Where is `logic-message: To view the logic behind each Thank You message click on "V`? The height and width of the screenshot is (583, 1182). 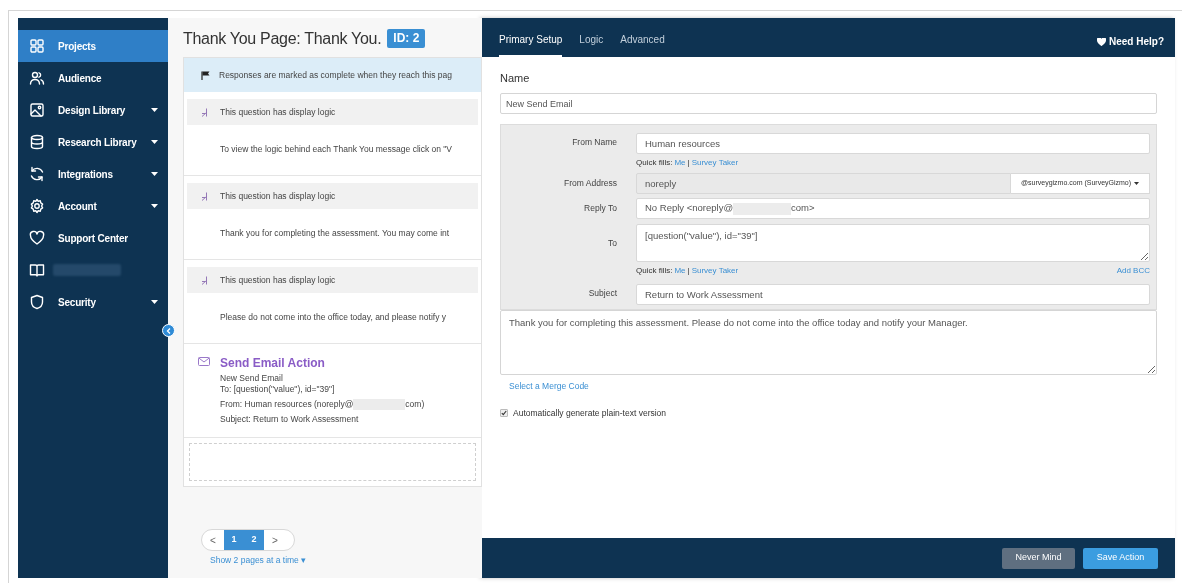 logic-message: To view the logic behind each Thank You message click on "V is located at coordinates (336, 149).